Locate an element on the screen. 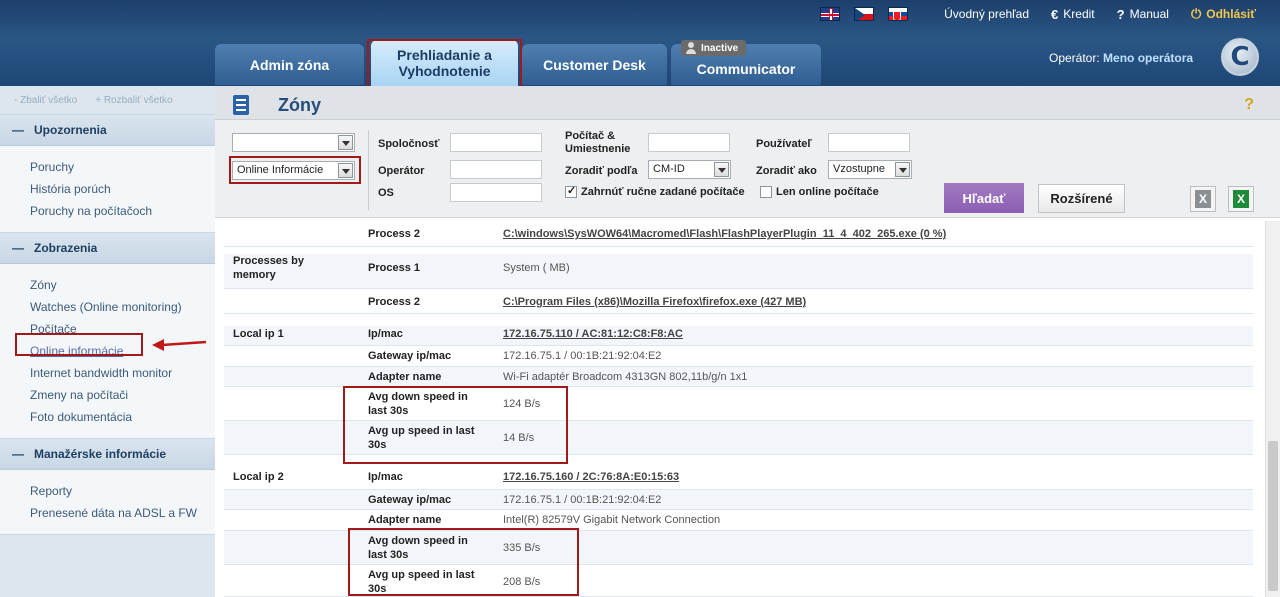 This screenshot has width=1280, height=597. power-icon: ⏻ is located at coordinates (1196, 13).